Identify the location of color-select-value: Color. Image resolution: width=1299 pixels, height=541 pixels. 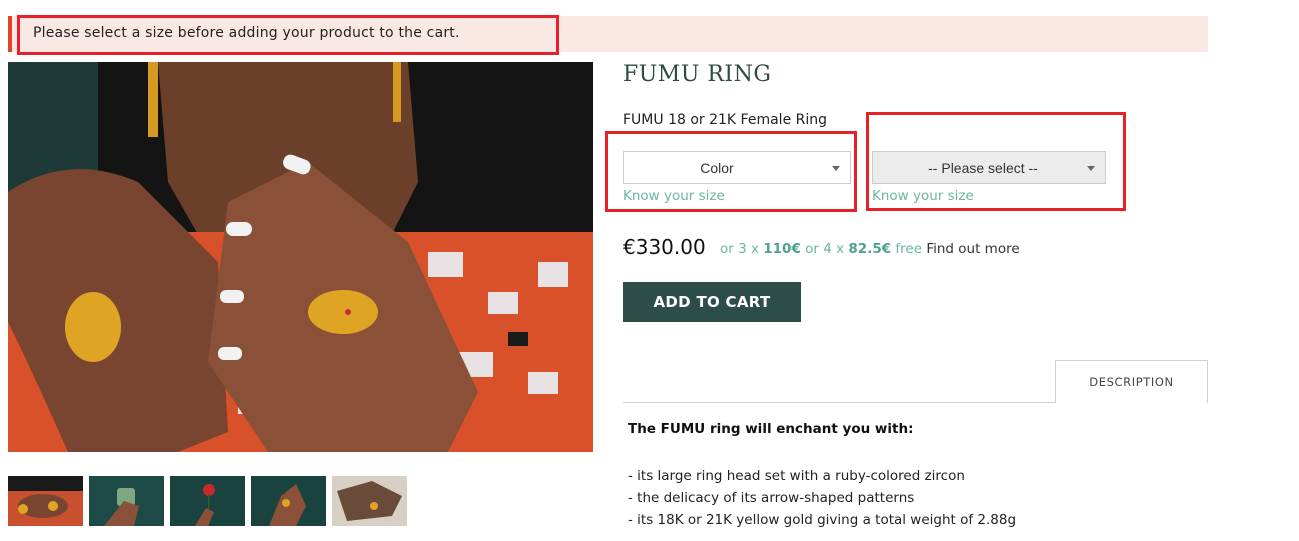
(717, 167).